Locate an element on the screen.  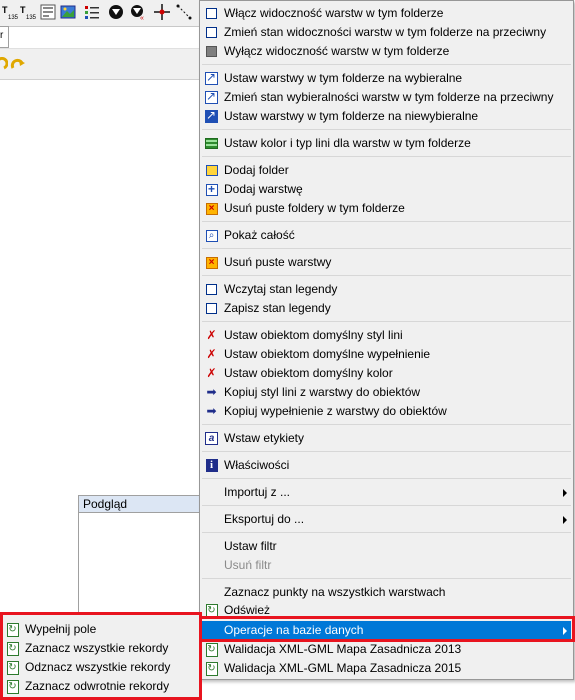
menu-item-copy-line-style: ➡ Kopiuj styl lini z warstwy do obiektów is located at coordinates (386, 392).